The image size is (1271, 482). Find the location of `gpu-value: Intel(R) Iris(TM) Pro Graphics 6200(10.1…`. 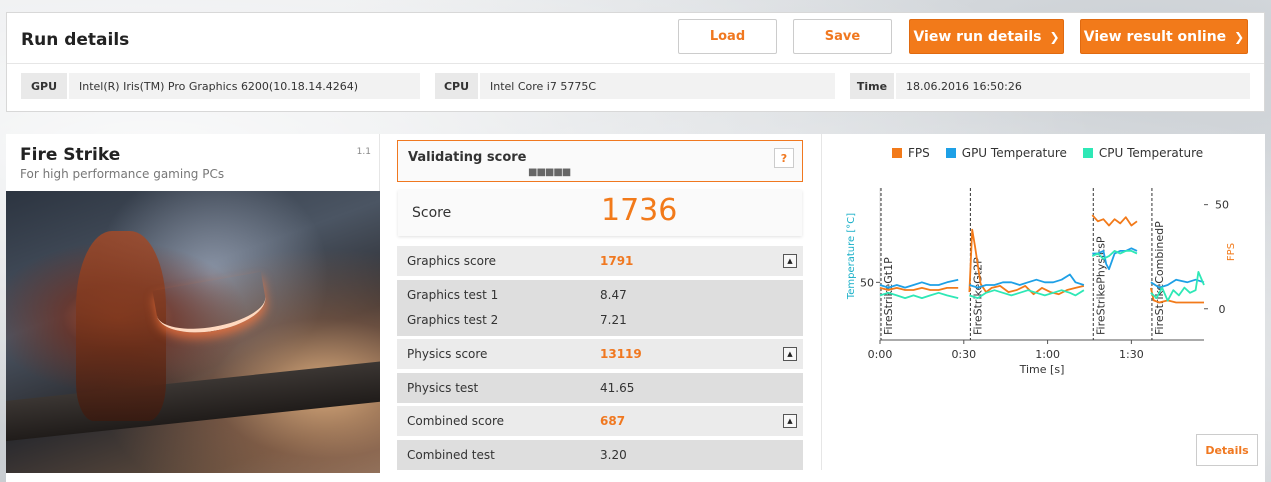

gpu-value: Intel(R) Iris(TM) Pro Graphics 6200(10.1… is located at coordinates (244, 86).